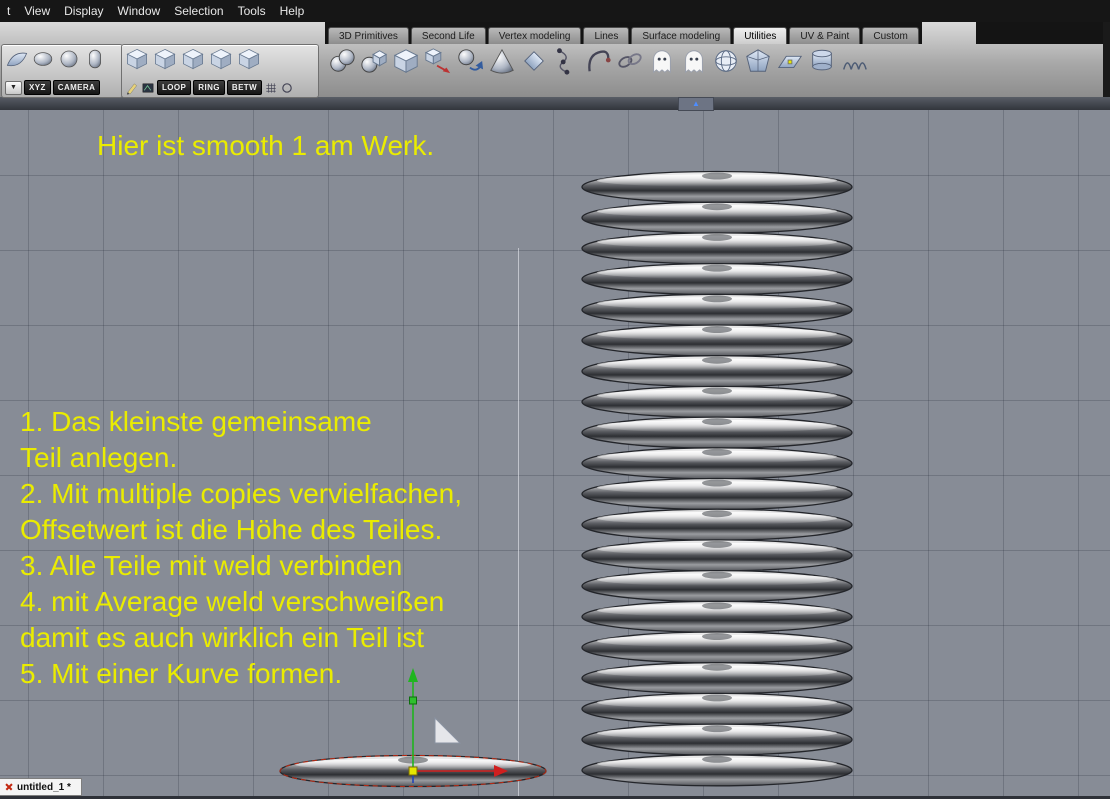 The width and height of the screenshot is (1110, 799). I want to click on document-tab: untitled_1 *, so click(41, 787).